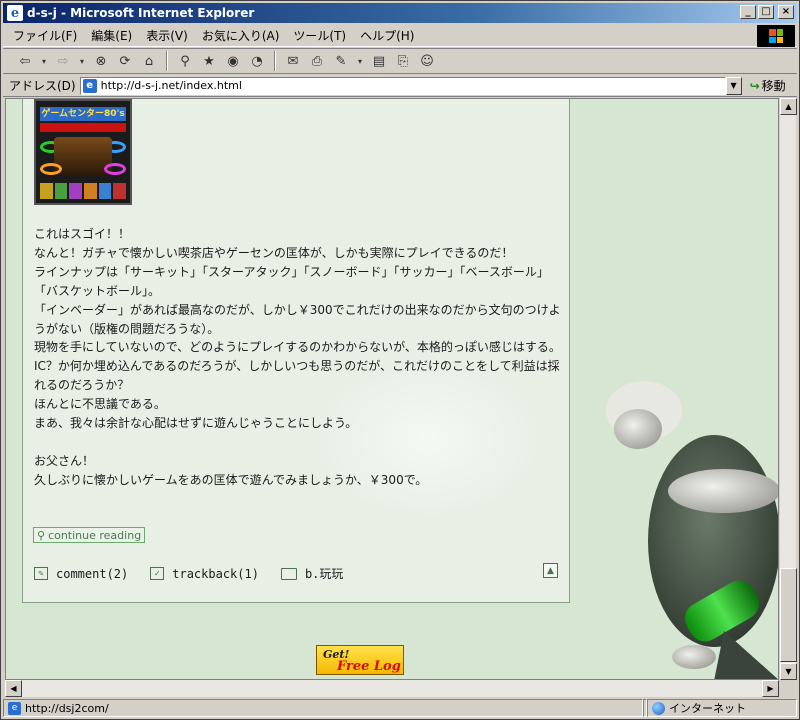 Image resolution: width=800 pixels, height=720 pixels. Describe the element at coordinates (550, 570) in the screenshot. I see `page-top-icon: ▲` at that location.